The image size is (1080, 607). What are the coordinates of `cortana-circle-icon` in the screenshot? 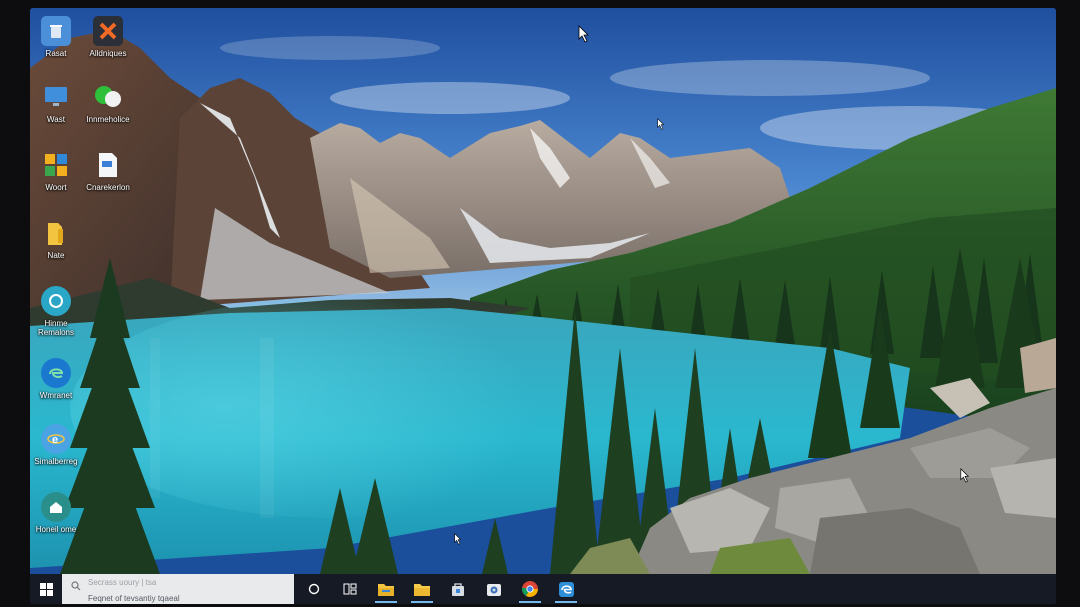 It's located at (314, 589).